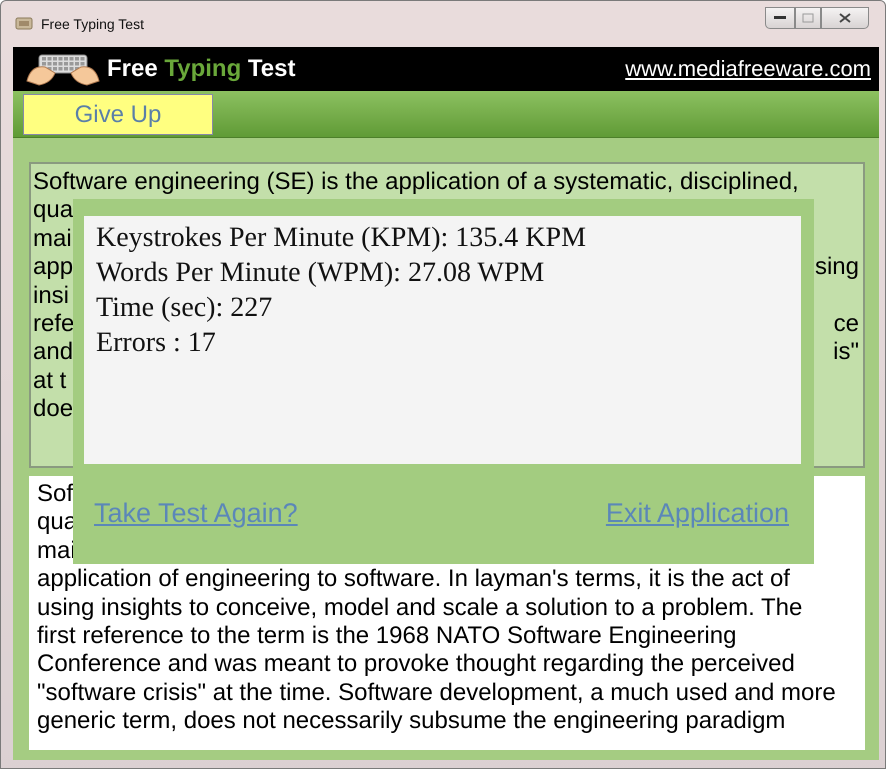 The height and width of the screenshot is (769, 886). Describe the element at coordinates (53, 352) in the screenshot. I see `reference-text: and` at that location.